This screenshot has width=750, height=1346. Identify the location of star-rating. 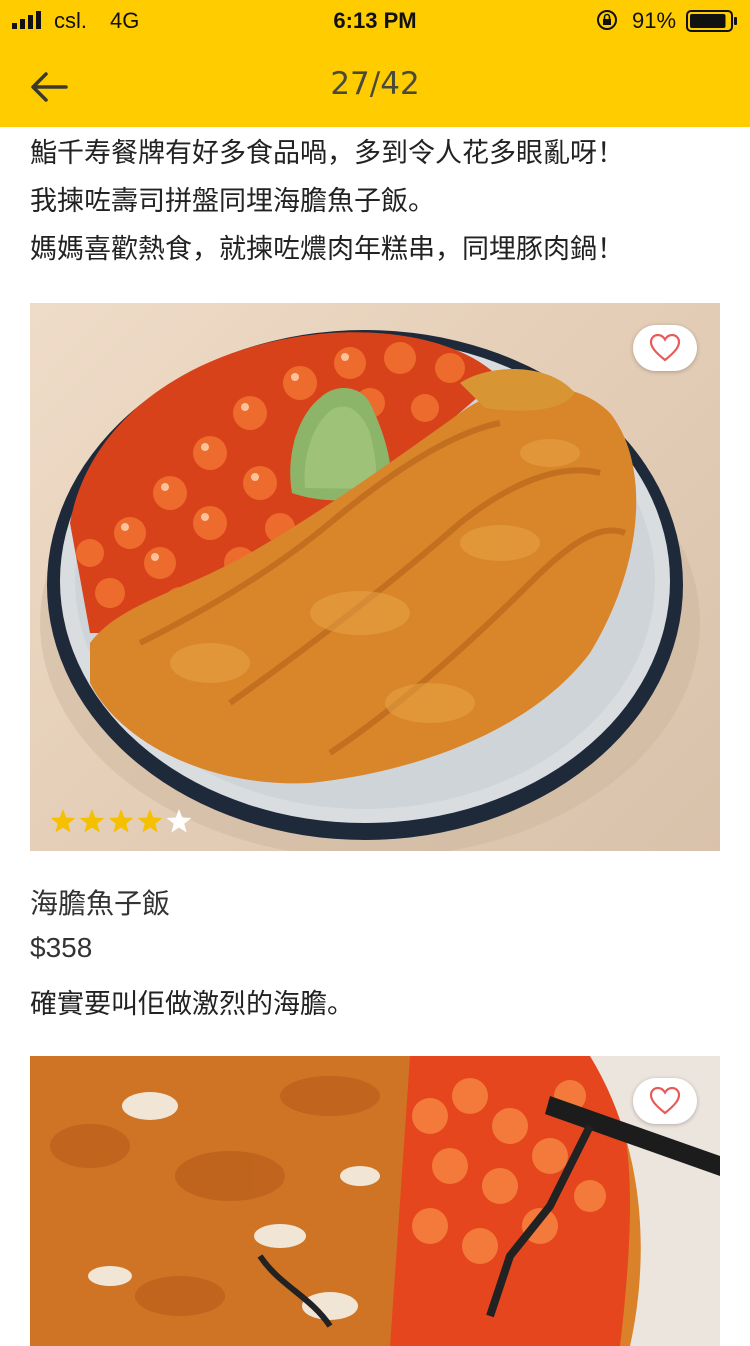
(121, 821).